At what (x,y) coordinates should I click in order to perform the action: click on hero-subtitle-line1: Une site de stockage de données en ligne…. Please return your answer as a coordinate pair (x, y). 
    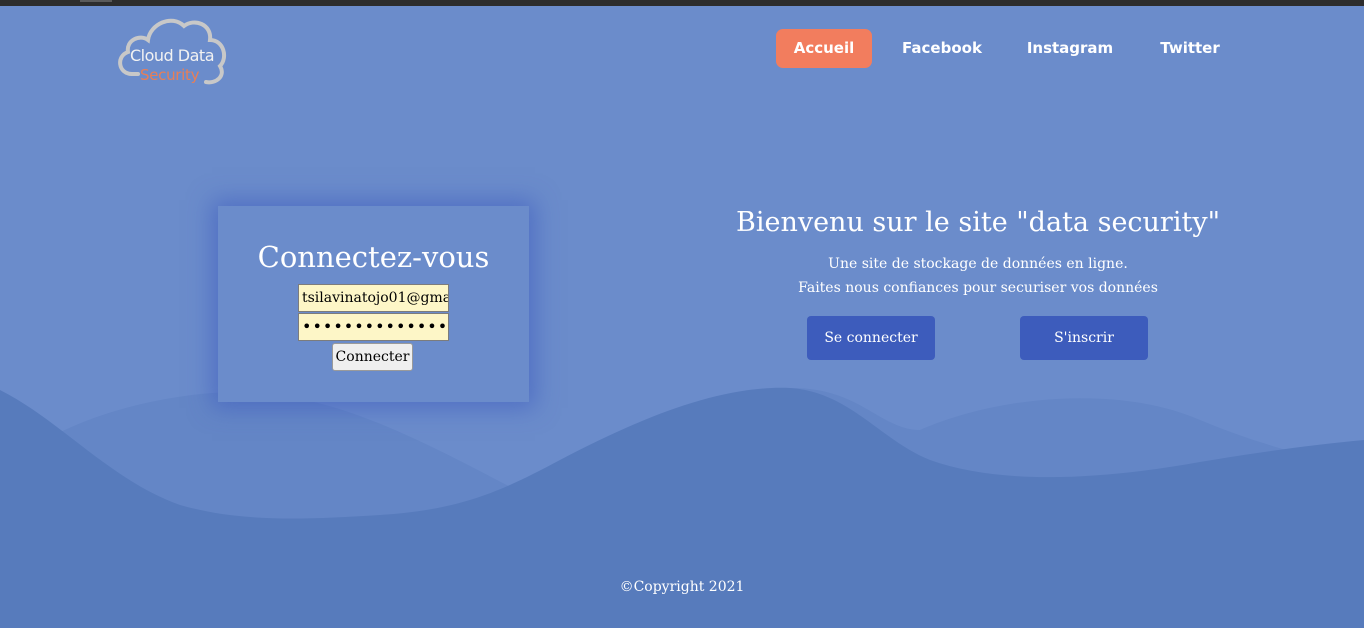
    Looking at the image, I should click on (978, 264).